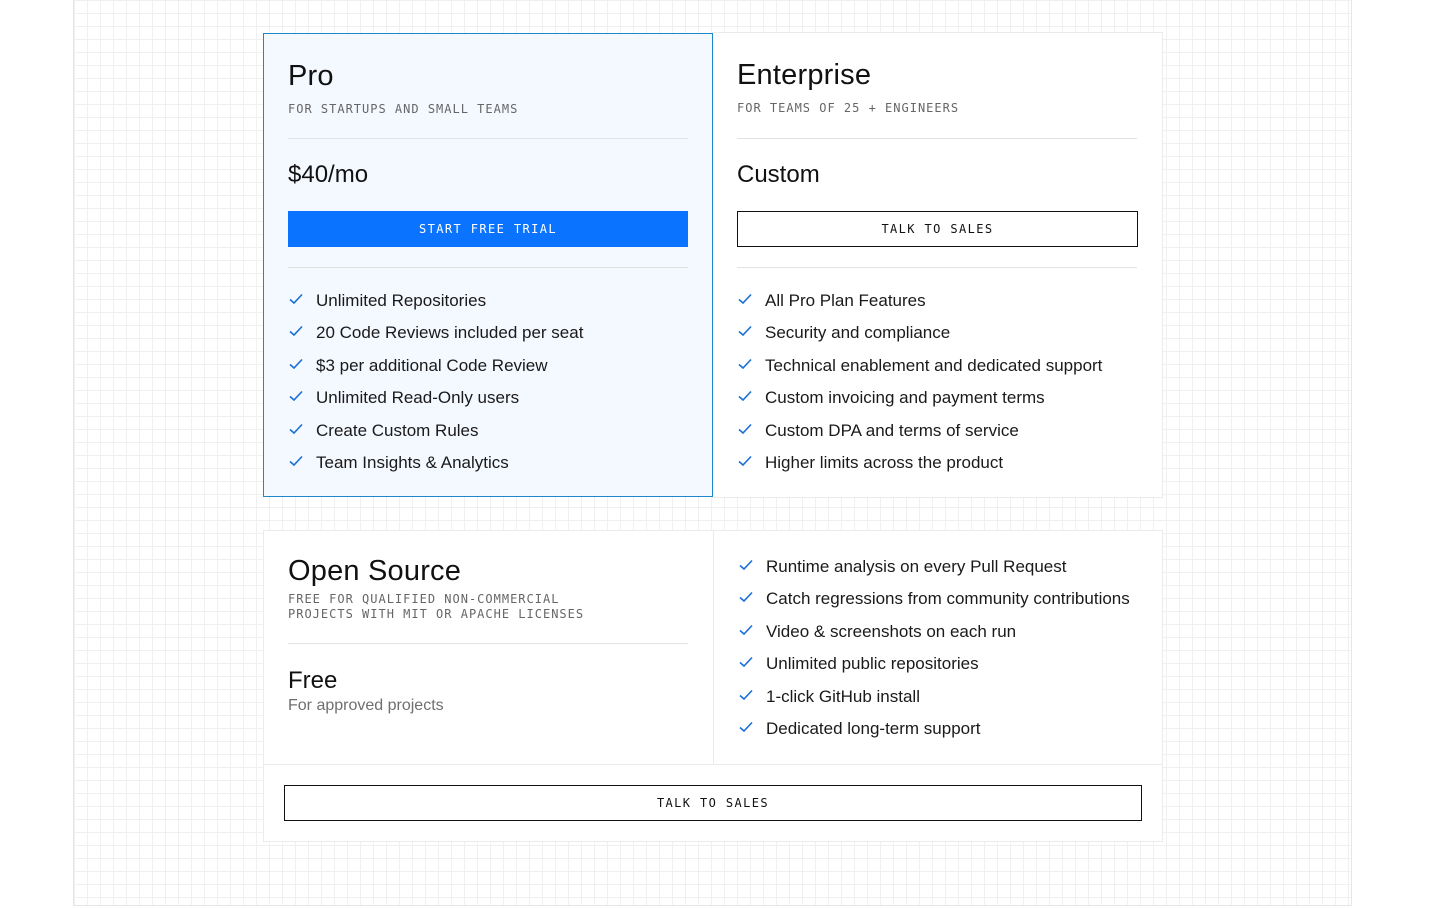 This screenshot has height=908, width=1440. I want to click on pro-plan-subtitle: FOR STARTUPS AND SMALL TEAMS, so click(403, 109).